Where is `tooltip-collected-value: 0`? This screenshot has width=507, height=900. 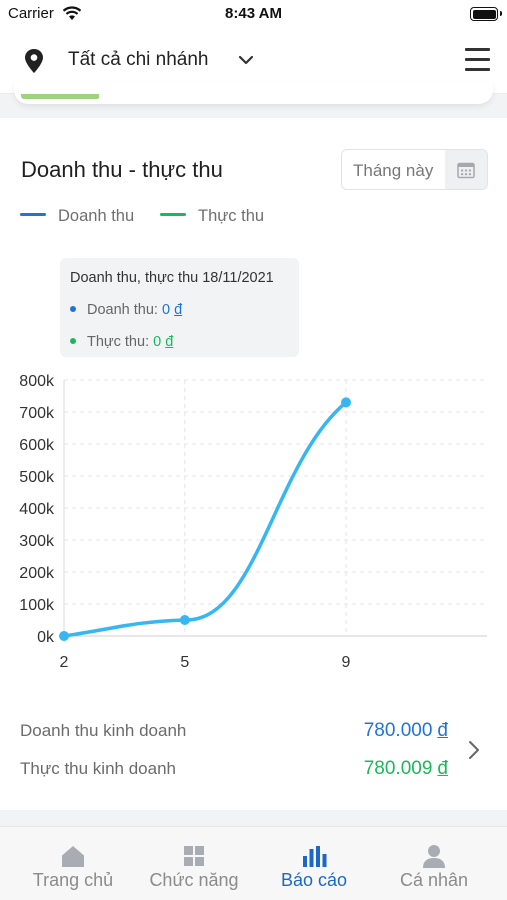 tooltip-collected-value: 0 is located at coordinates (157, 342).